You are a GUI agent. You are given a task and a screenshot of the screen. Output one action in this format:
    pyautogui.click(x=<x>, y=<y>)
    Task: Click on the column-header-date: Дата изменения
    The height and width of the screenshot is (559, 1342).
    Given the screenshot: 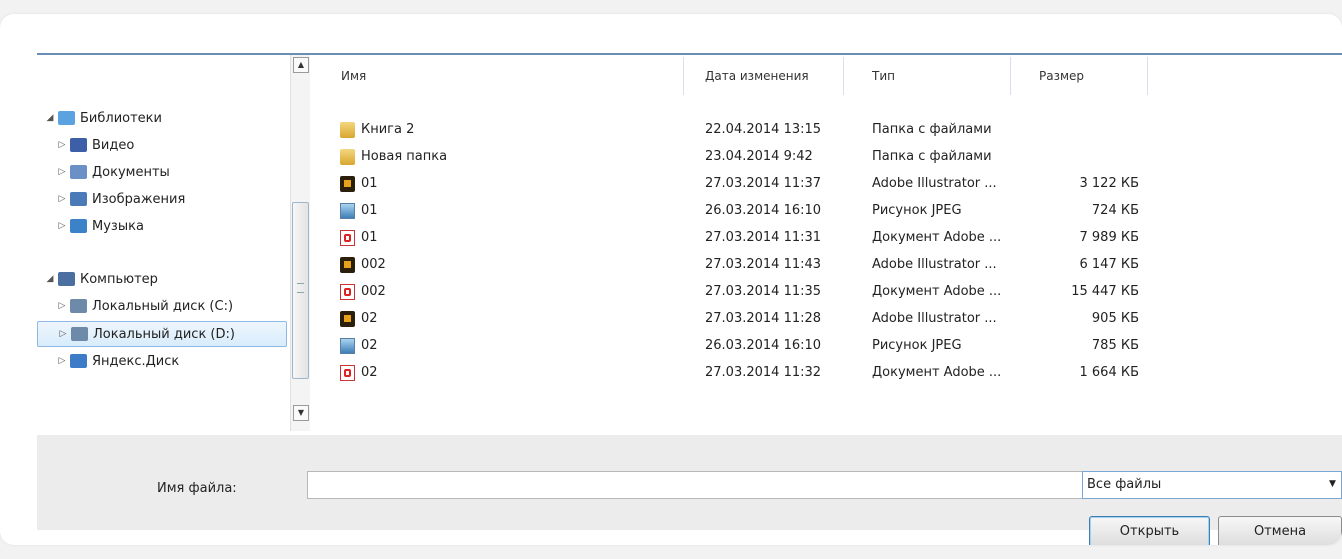 What is the action you would take?
    pyautogui.click(x=760, y=76)
    